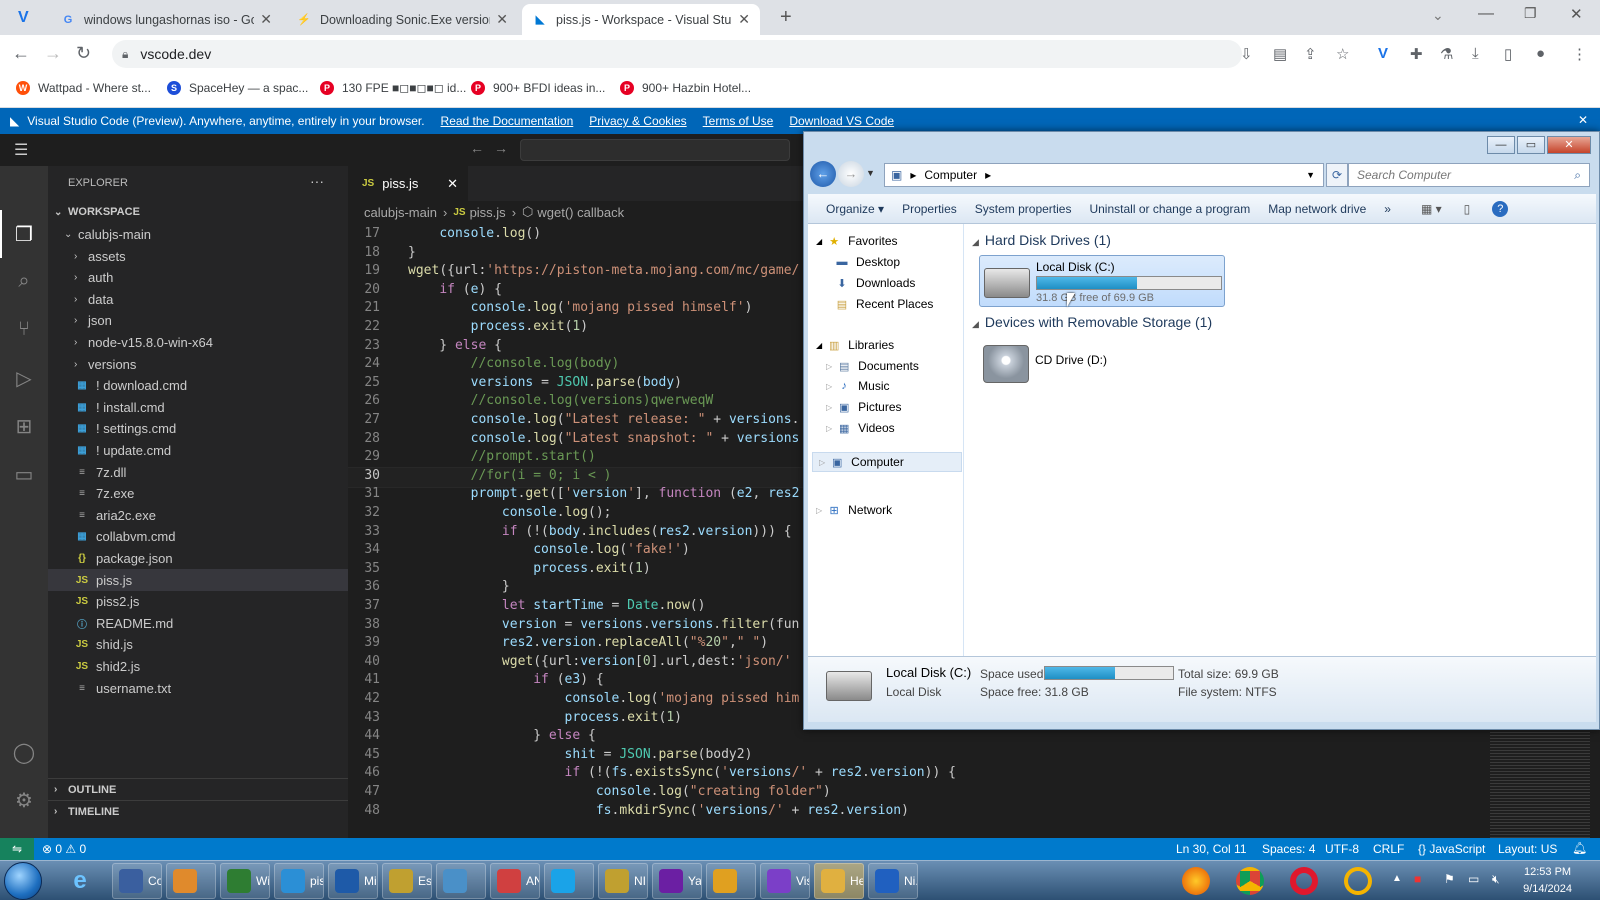  Describe the element at coordinates (24, 330) in the screenshot. I see `source-control-icon: ⑂` at that location.